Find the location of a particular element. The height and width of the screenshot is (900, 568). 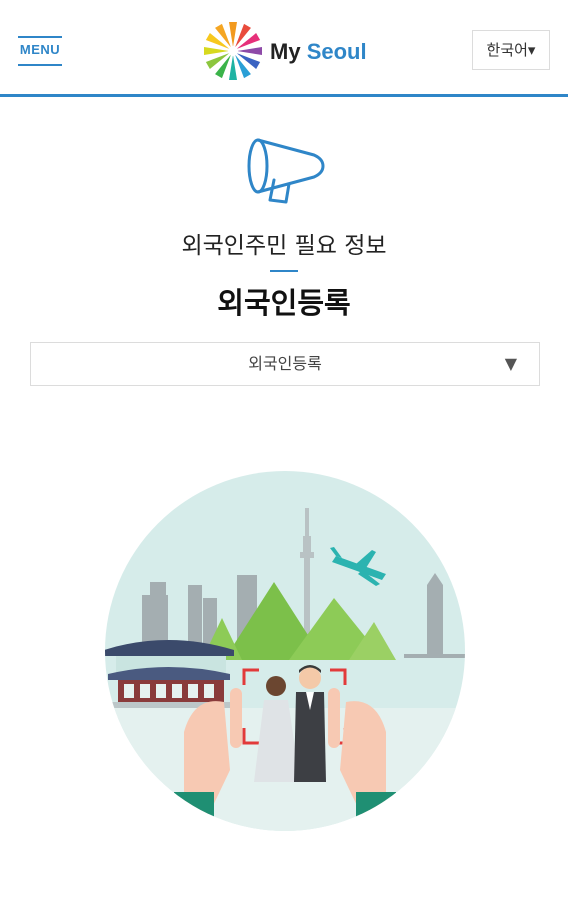

header: MENU My Seoul 한국어▾ is located at coordinates (284, 48).